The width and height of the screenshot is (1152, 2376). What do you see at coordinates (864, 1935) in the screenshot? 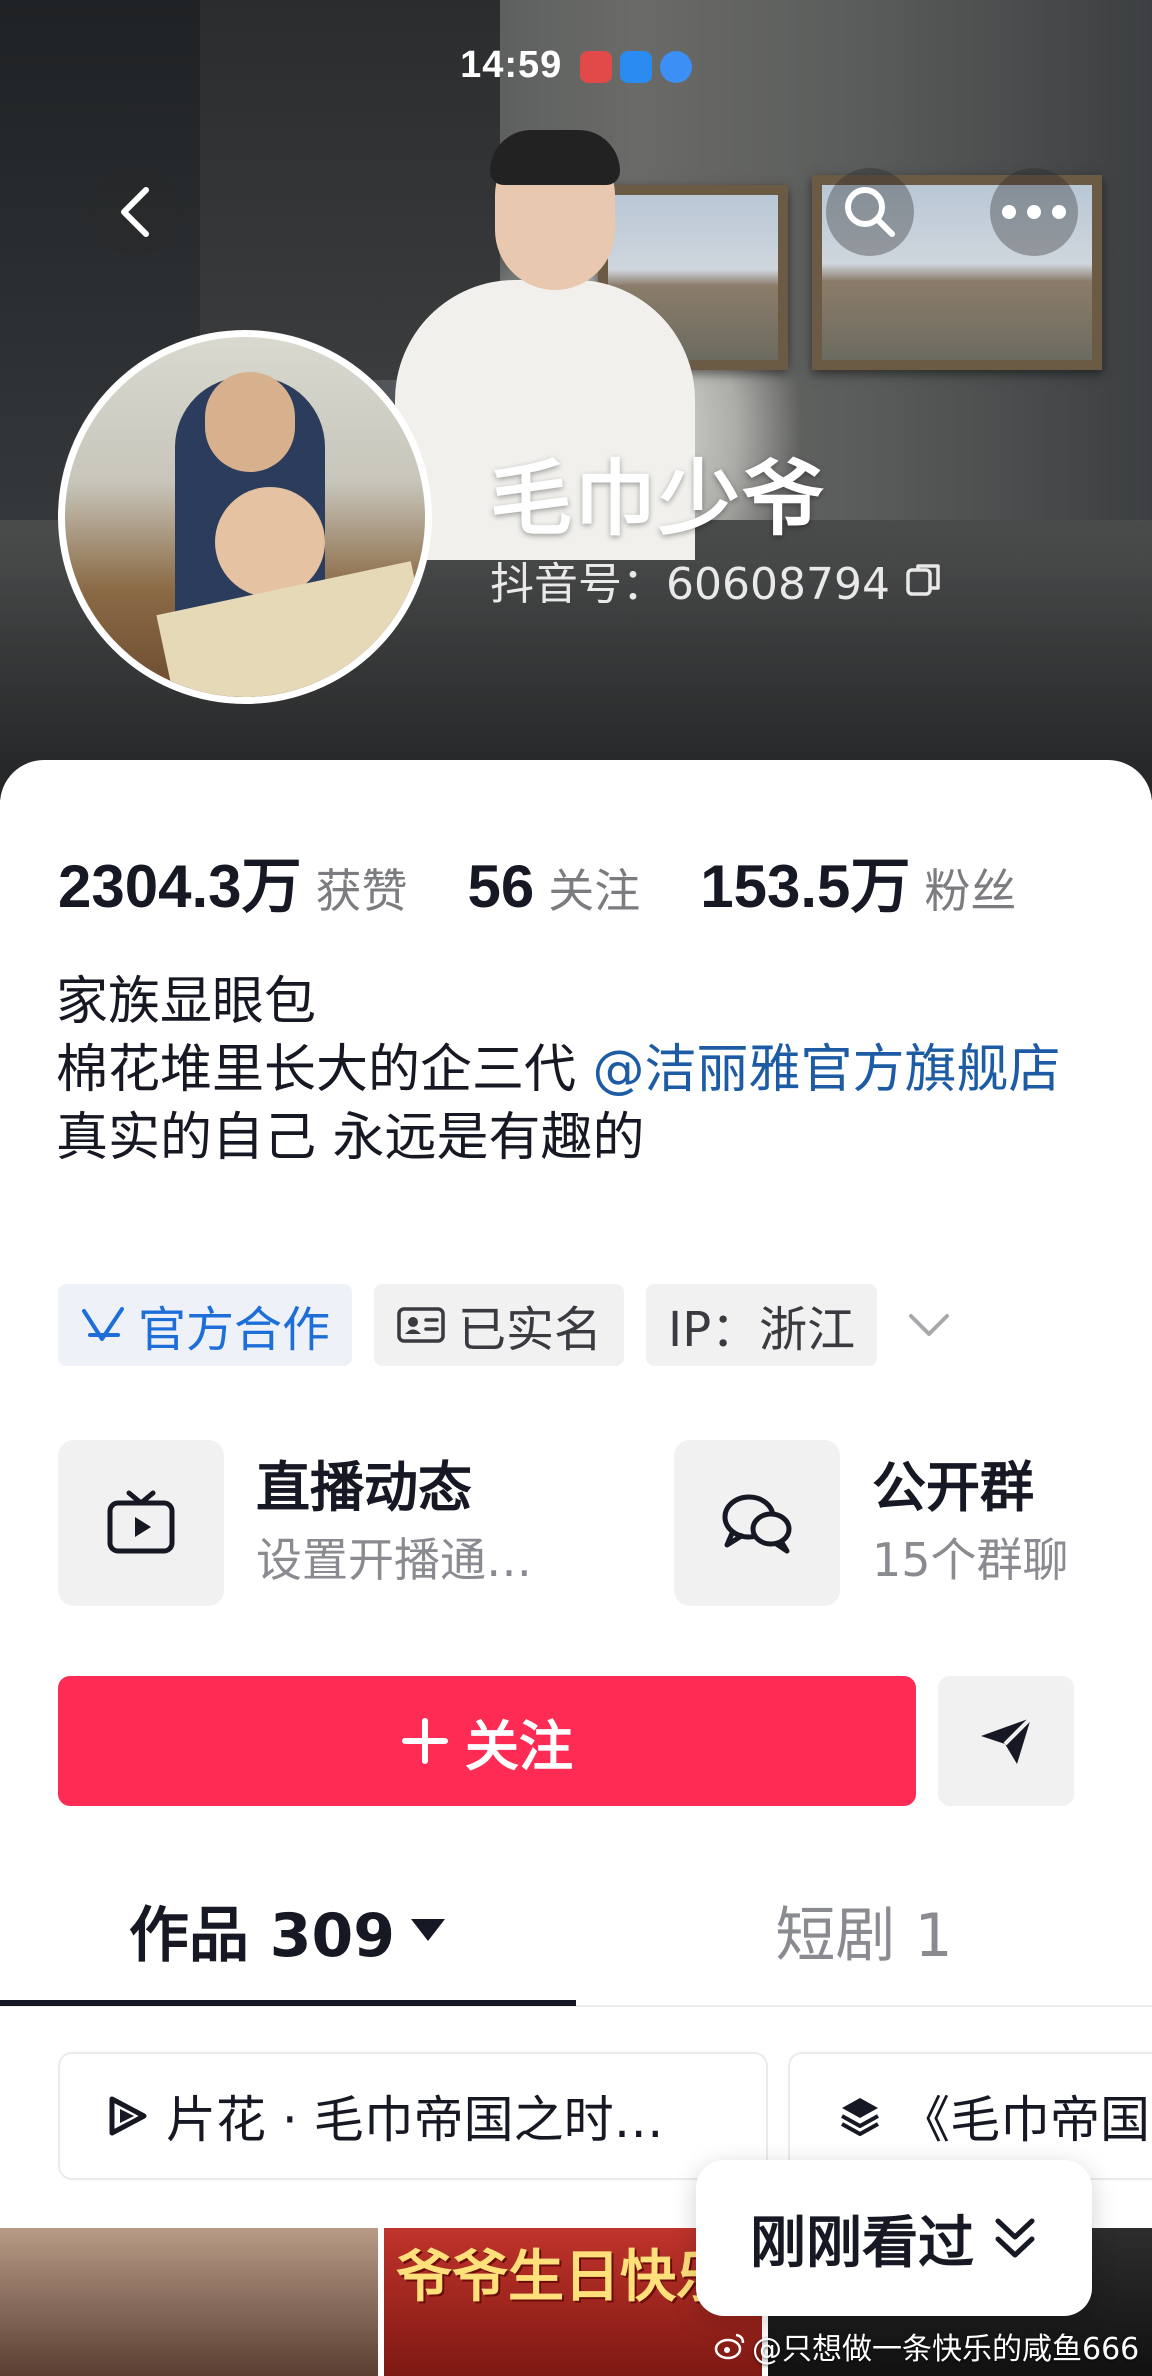
I see `tab-shorts-label: 短剧 1` at bounding box center [864, 1935].